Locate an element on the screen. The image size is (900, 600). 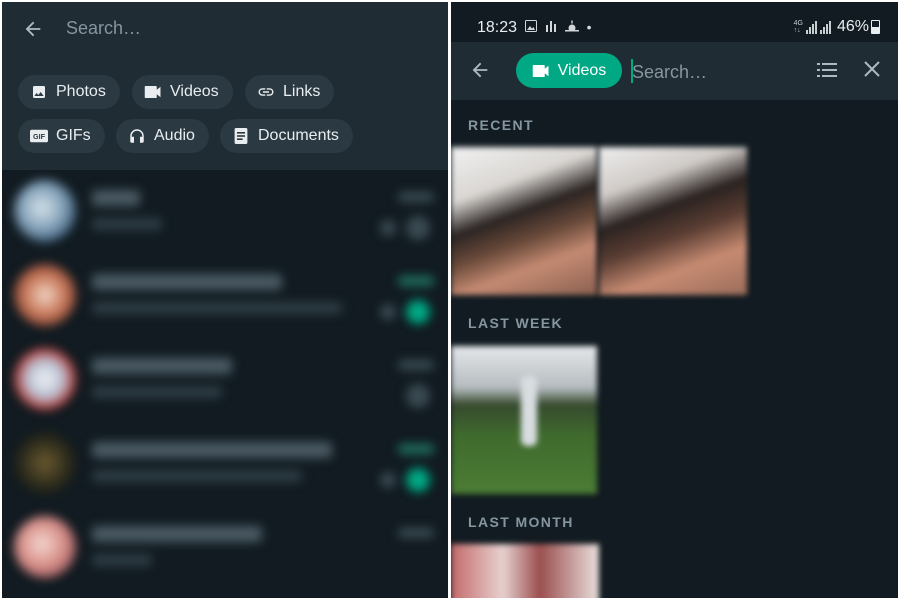
chip-photos: Photos is located at coordinates (69, 92).